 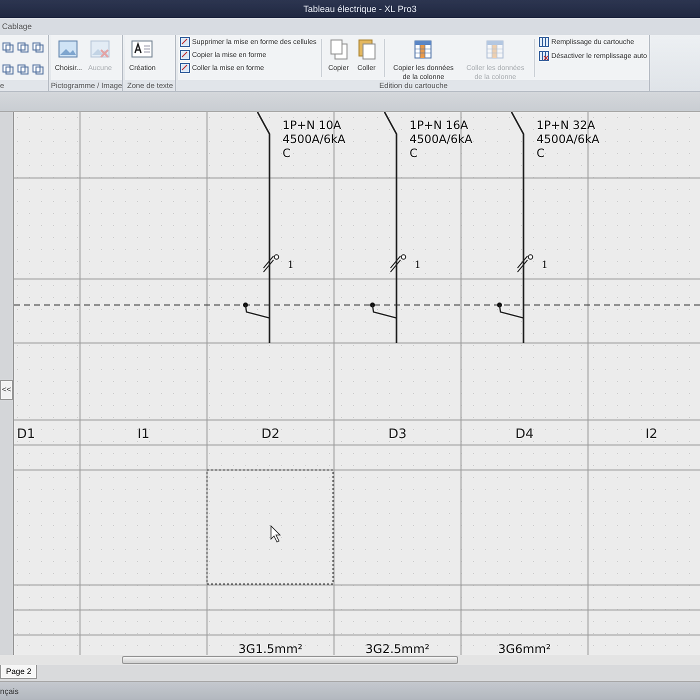 What do you see at coordinates (142, 49) in the screenshot?
I see `text-box-icon` at bounding box center [142, 49].